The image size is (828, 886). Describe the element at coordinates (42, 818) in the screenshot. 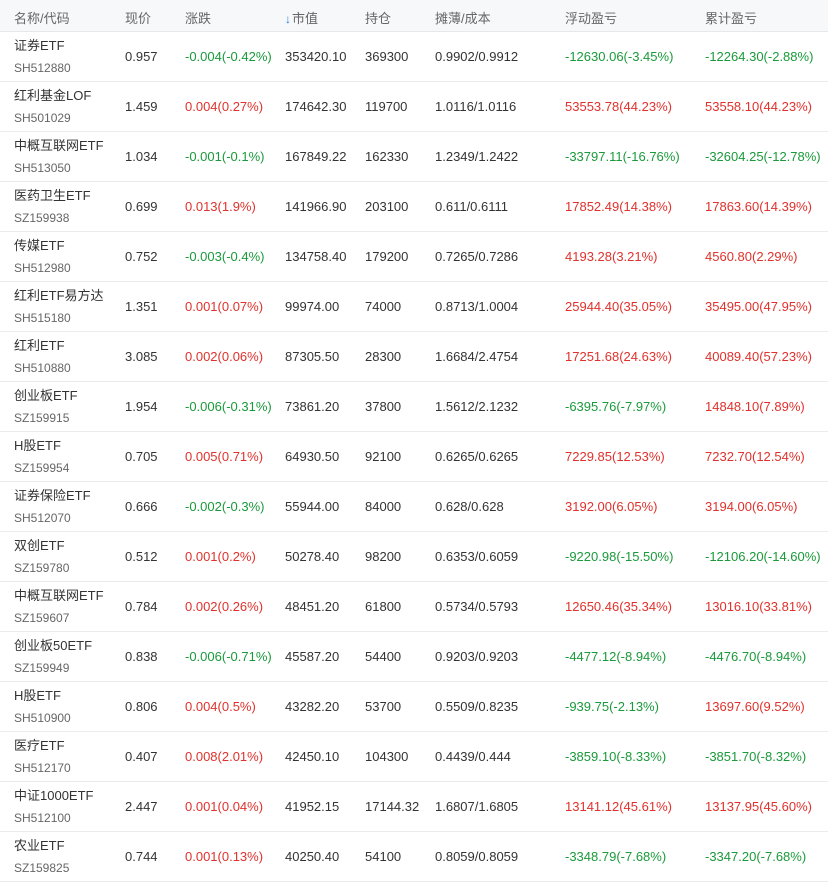

I see `fund-code: SH512100` at that location.